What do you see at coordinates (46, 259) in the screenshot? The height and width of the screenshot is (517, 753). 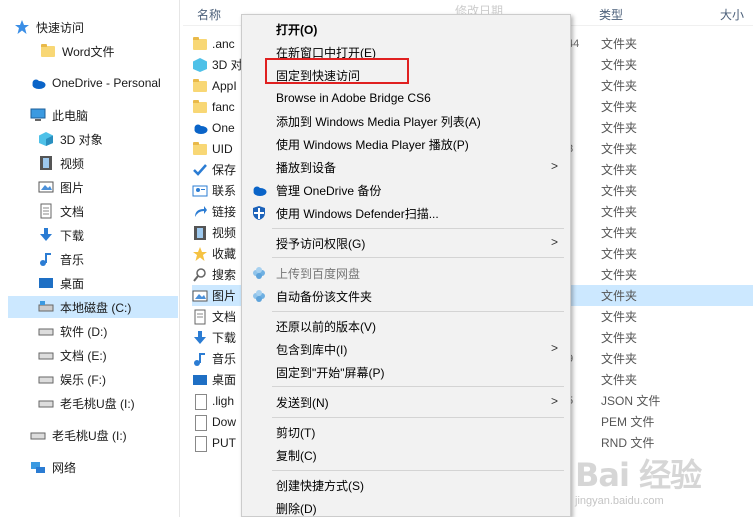 I see `music-icon` at bounding box center [46, 259].